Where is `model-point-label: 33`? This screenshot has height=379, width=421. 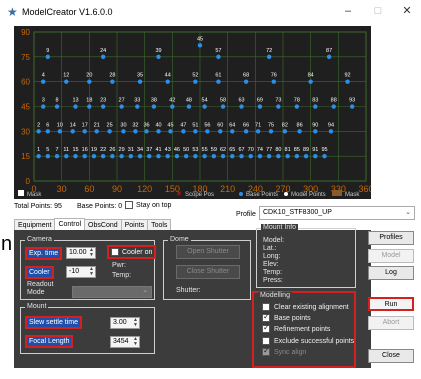
model-point-label: 33 is located at coordinates (137, 101).